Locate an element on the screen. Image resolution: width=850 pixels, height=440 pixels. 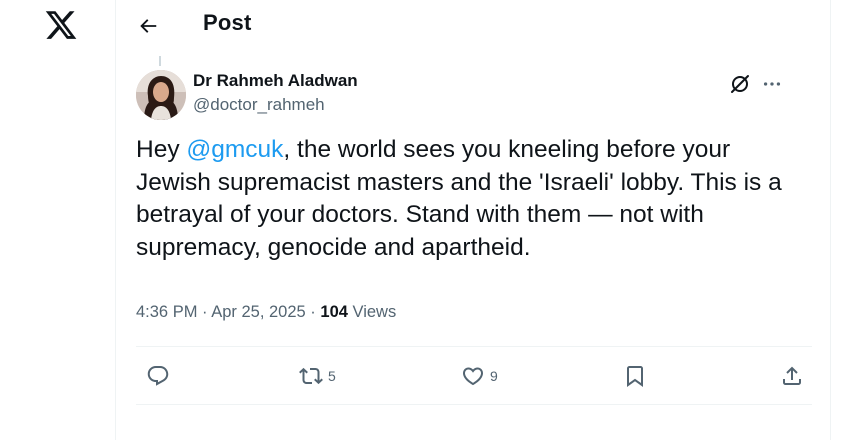
heart-icon is located at coordinates (473, 376).